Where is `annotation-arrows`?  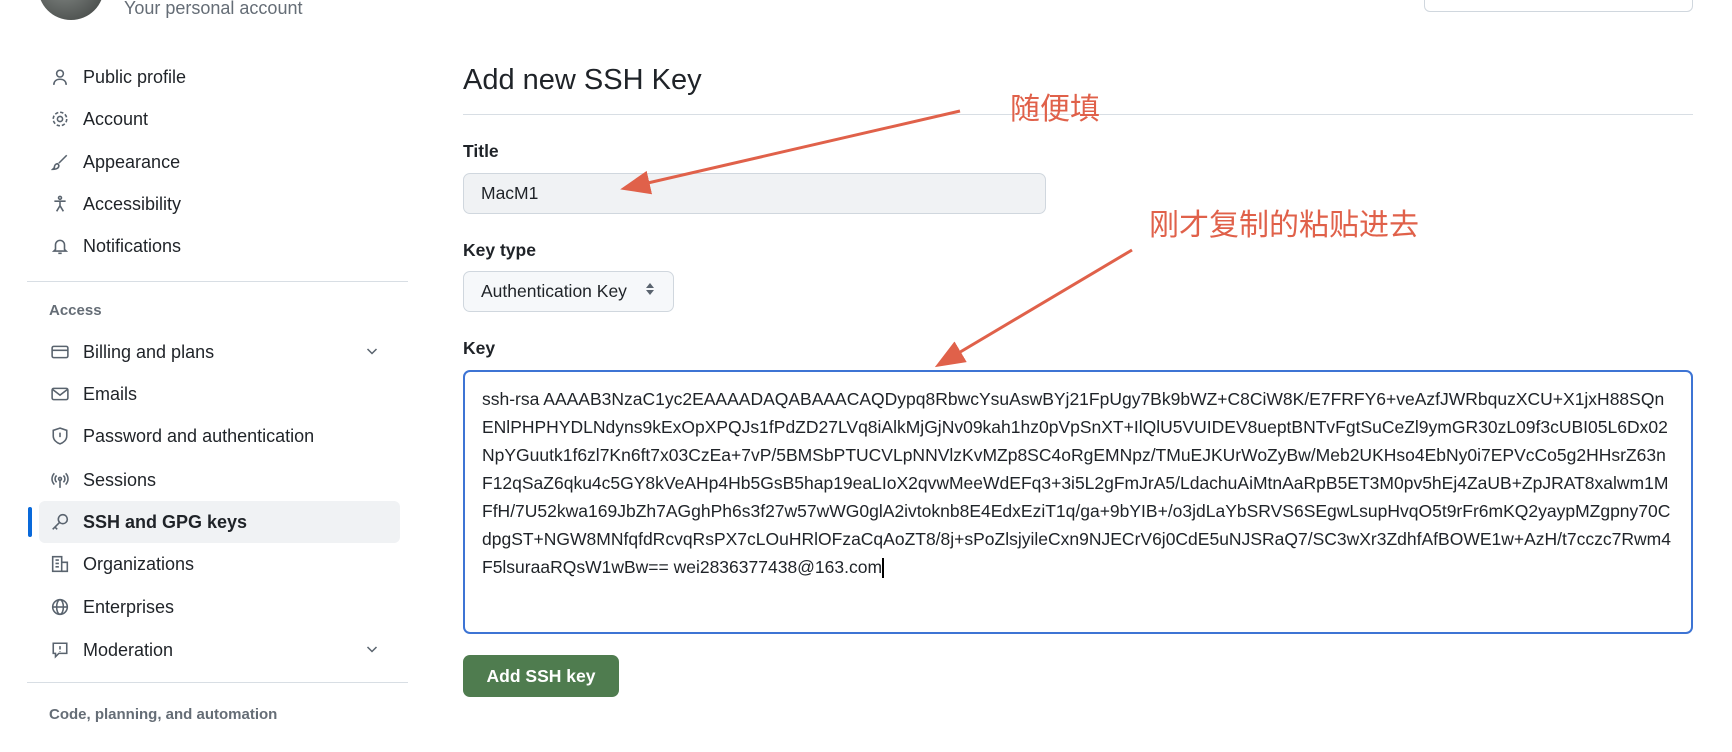 annotation-arrows is located at coordinates (876, 238).